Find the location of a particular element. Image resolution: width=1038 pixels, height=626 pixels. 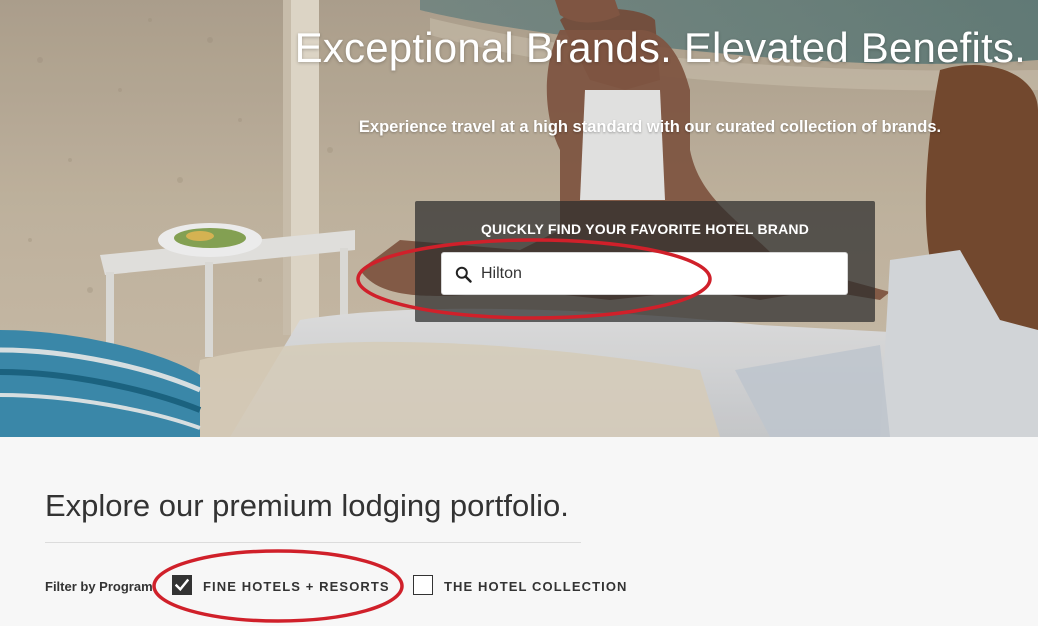

hero-title: Exceptional Brands. Elevated Benefits. is located at coordinates (660, 47).